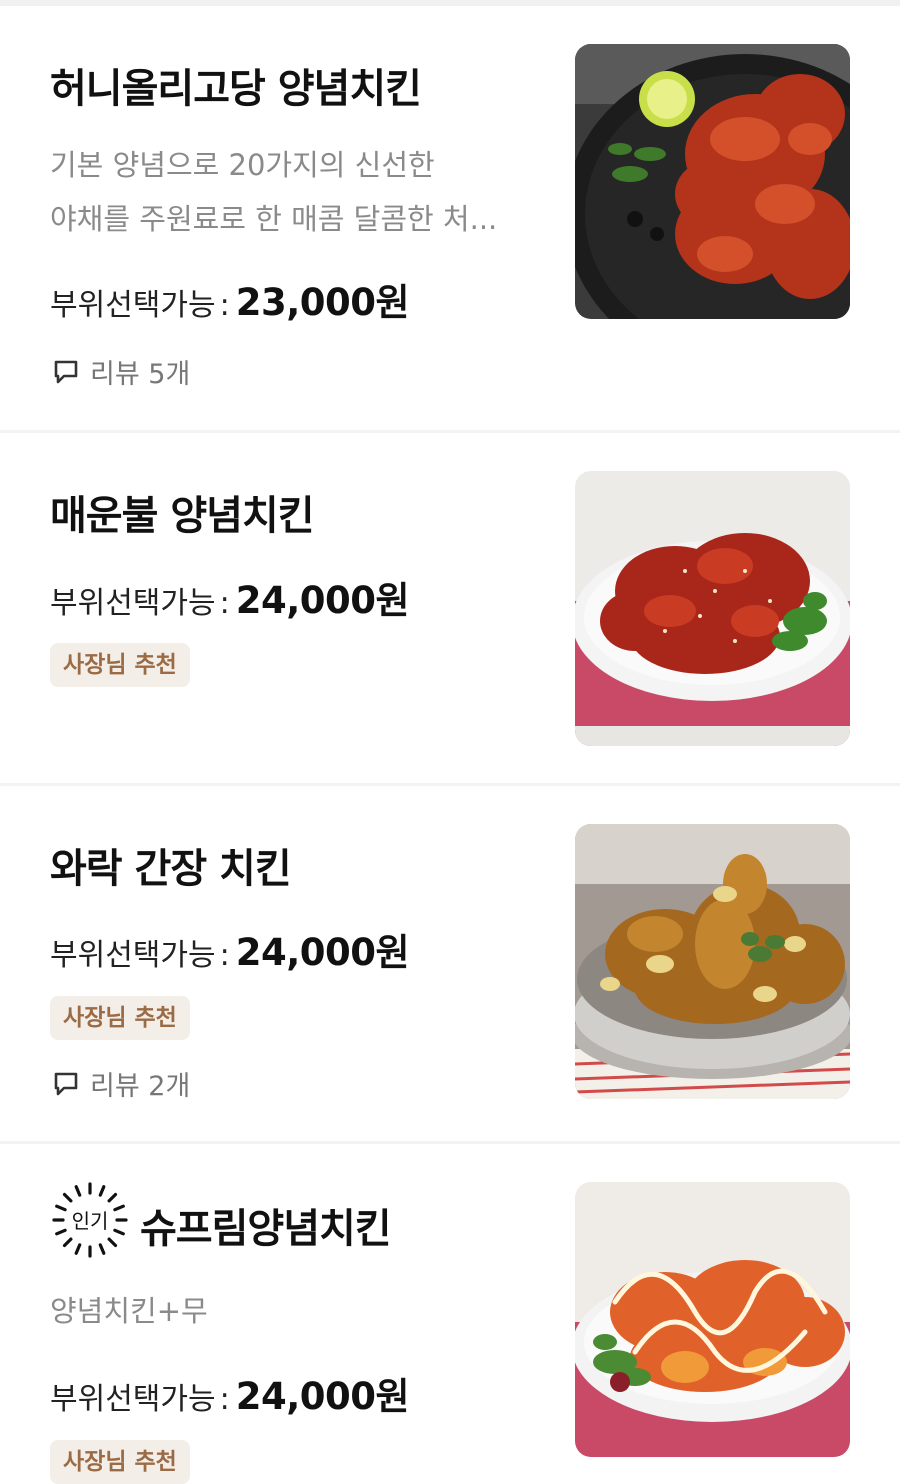 This screenshot has height=1484, width=900. What do you see at coordinates (322, 302) in the screenshot?
I see `menu-item-price: 23,000원` at bounding box center [322, 302].